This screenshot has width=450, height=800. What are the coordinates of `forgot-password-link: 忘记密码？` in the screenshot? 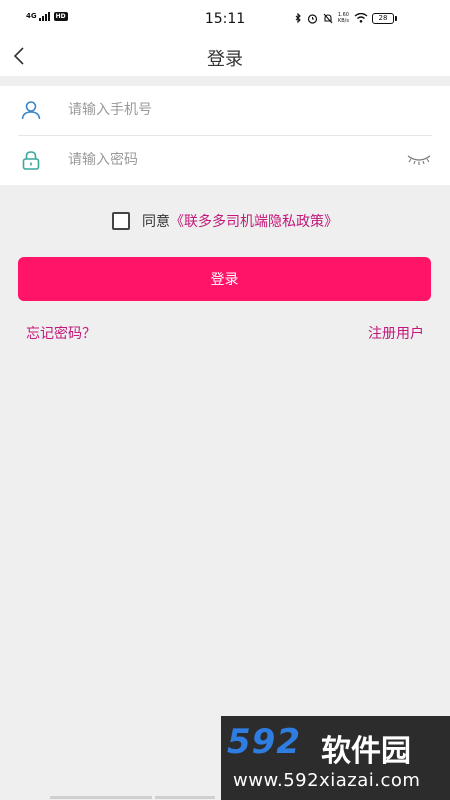 It's located at (61, 333).